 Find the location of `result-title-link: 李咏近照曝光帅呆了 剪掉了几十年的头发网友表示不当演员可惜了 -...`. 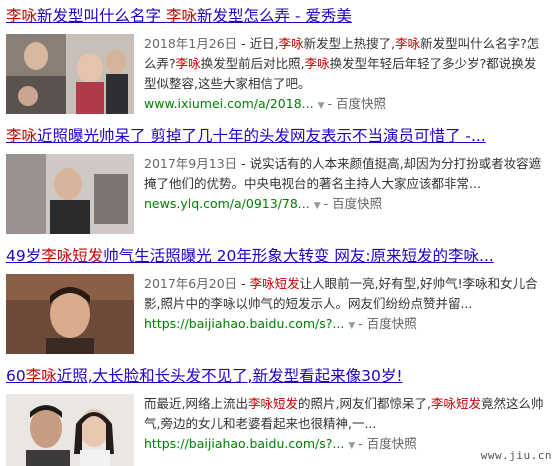

result-title-link: 李咏近照曝光帅呆了 剪掉了几十年的头发网友表示不当演员可惜了 -... is located at coordinates (280, 136).